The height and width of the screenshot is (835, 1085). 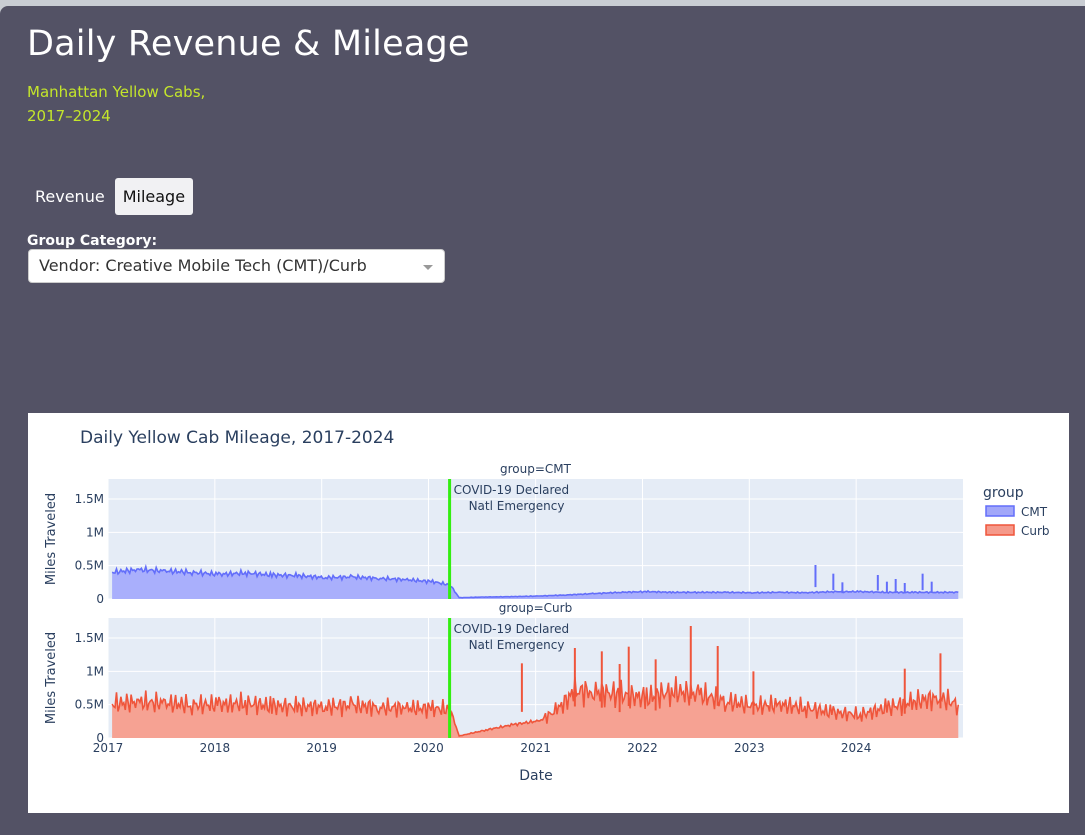 What do you see at coordinates (215, 748) in the screenshot?
I see `x-tick-label: 2018` at bounding box center [215, 748].